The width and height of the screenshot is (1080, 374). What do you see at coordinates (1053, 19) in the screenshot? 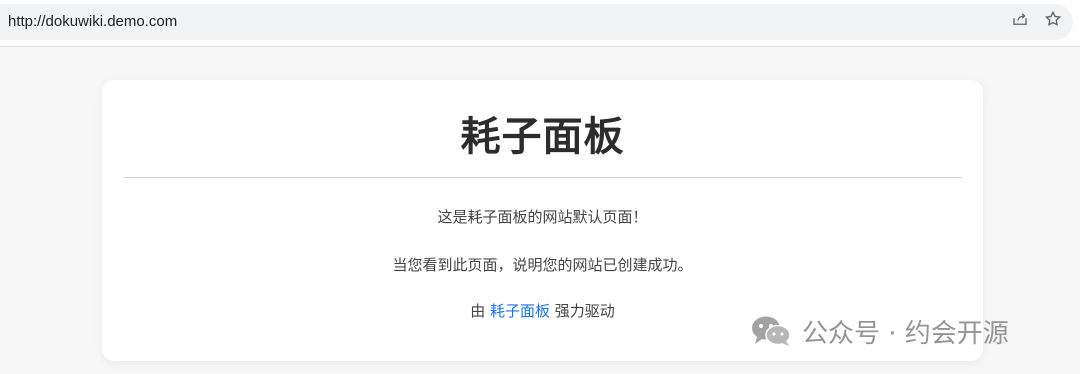
I see `star-icon` at bounding box center [1053, 19].